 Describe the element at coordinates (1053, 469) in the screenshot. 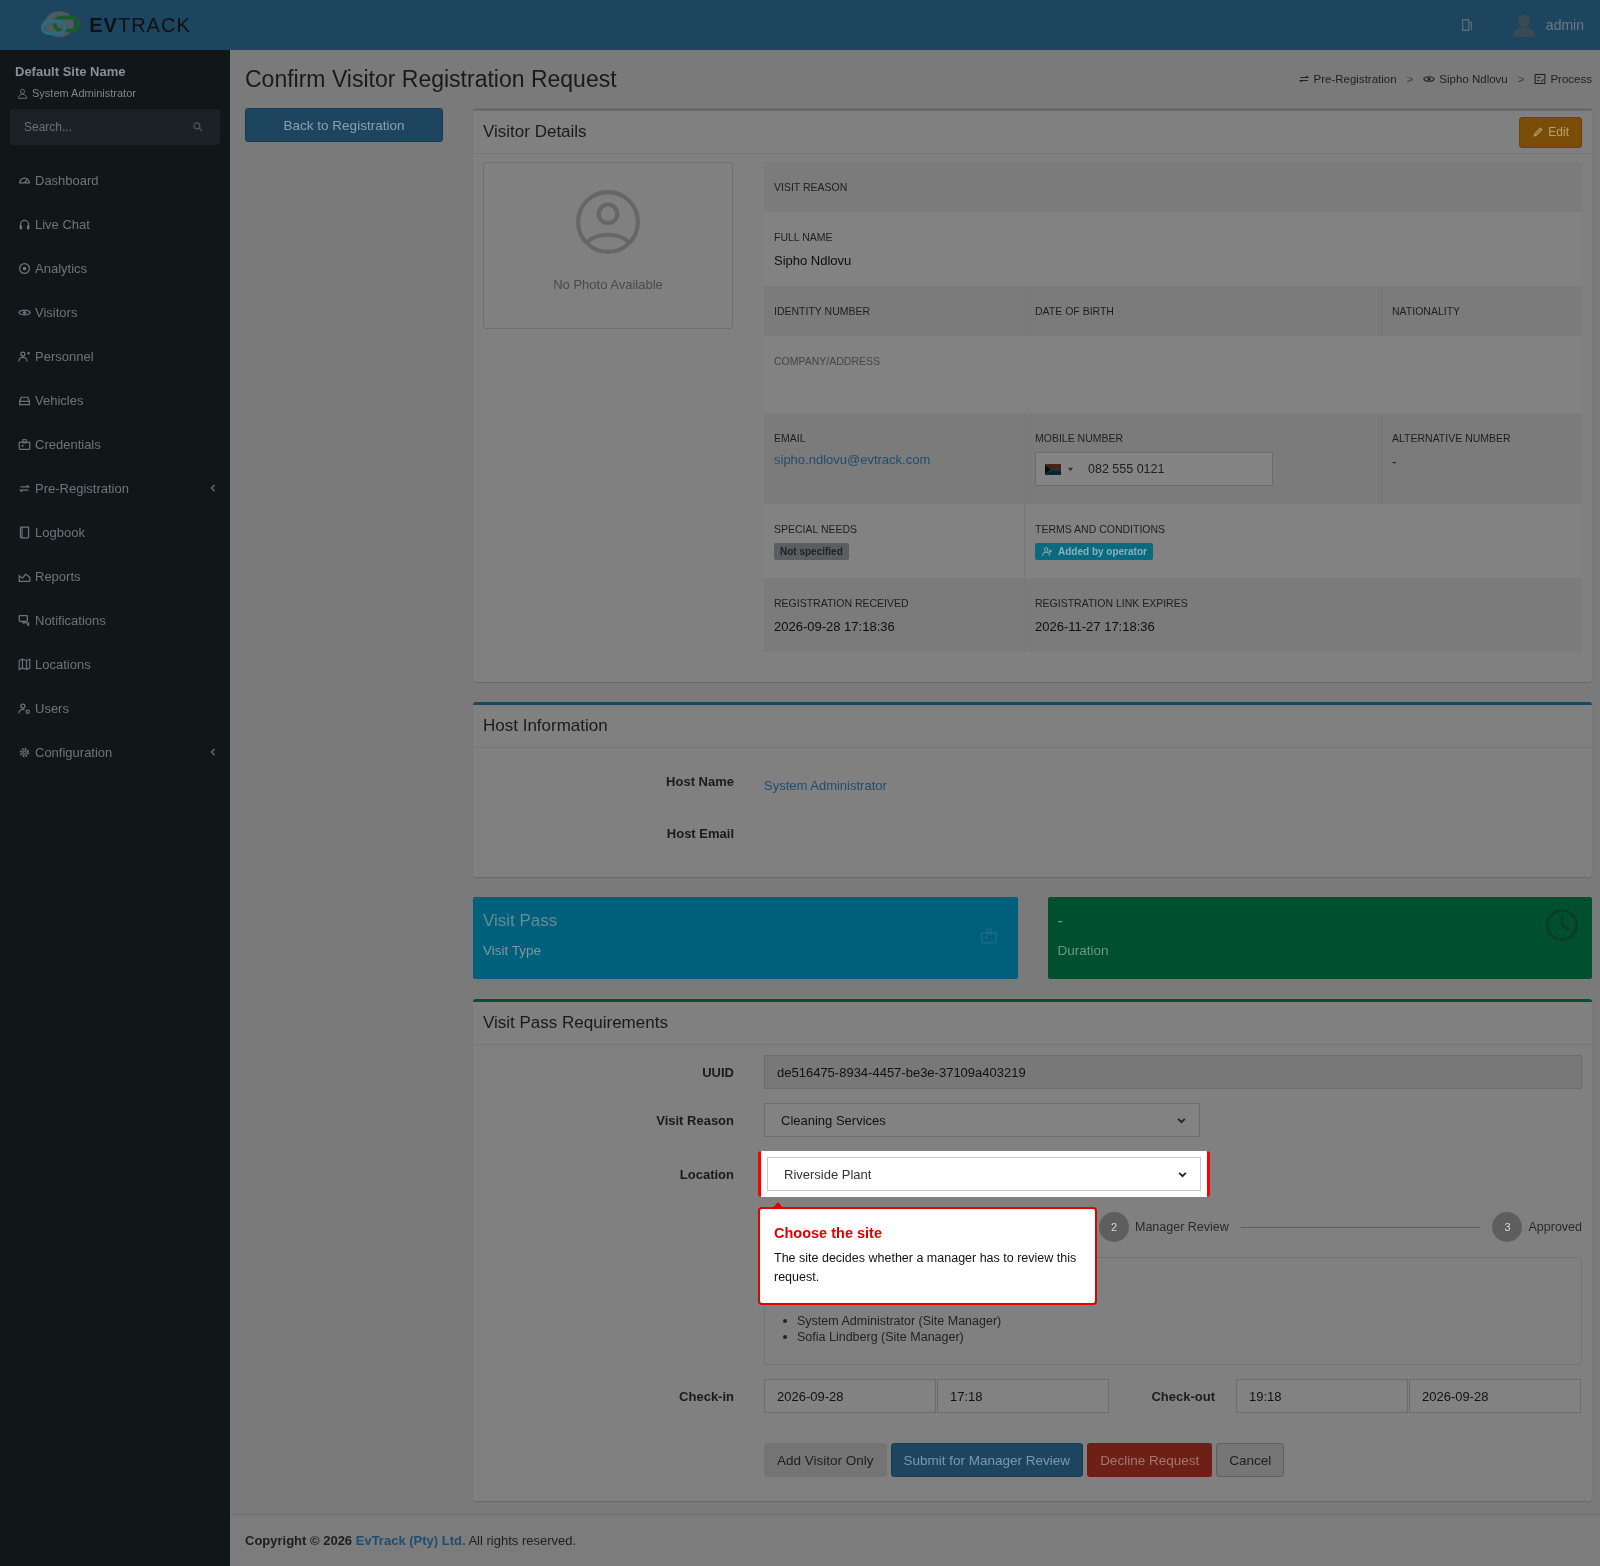

I see `flag-icon` at that location.